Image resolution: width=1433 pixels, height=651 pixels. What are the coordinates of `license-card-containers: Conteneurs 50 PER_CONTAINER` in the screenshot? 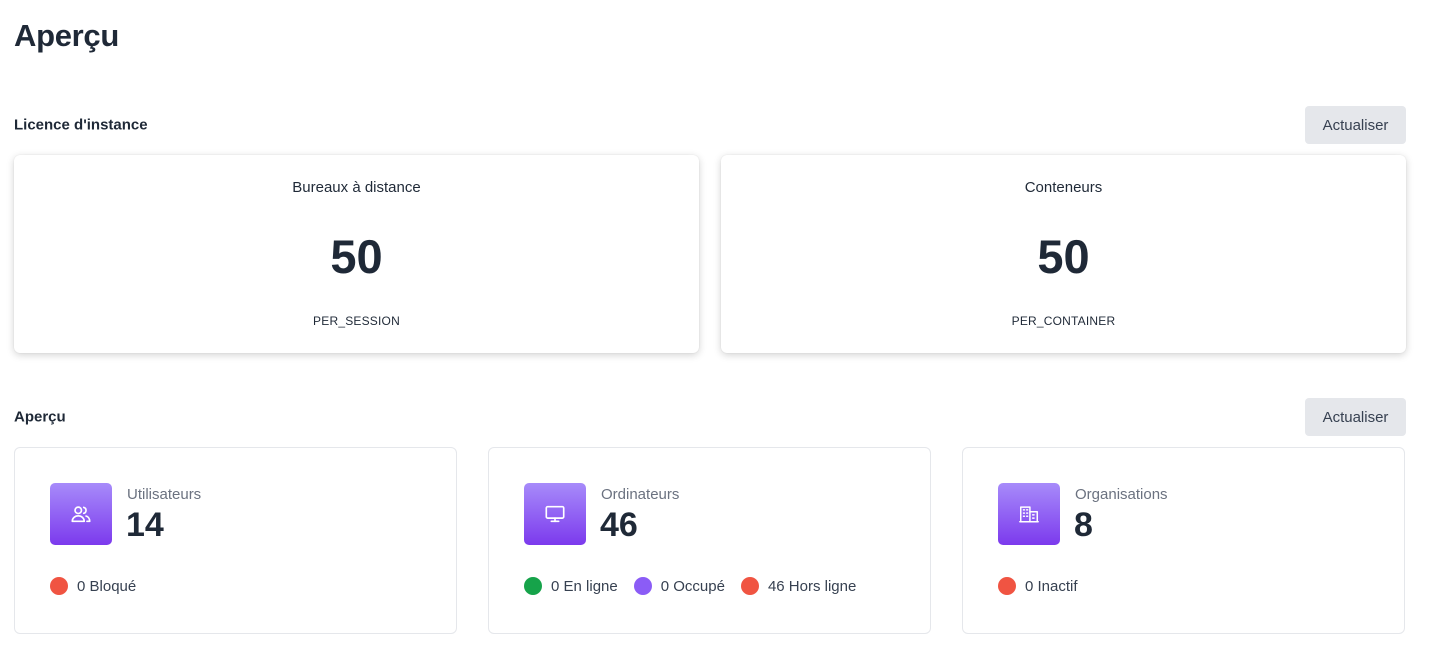 It's located at (1063, 254).